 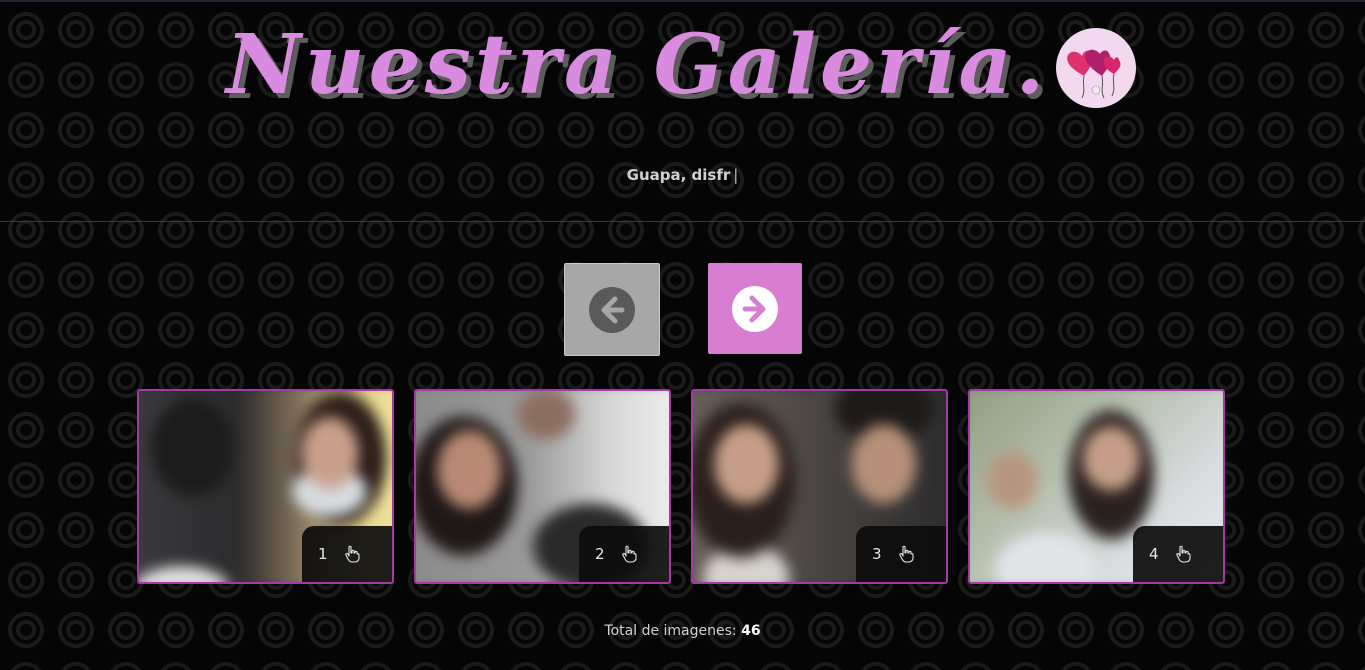 What do you see at coordinates (600, 554) in the screenshot?
I see `card-number: 2` at bounding box center [600, 554].